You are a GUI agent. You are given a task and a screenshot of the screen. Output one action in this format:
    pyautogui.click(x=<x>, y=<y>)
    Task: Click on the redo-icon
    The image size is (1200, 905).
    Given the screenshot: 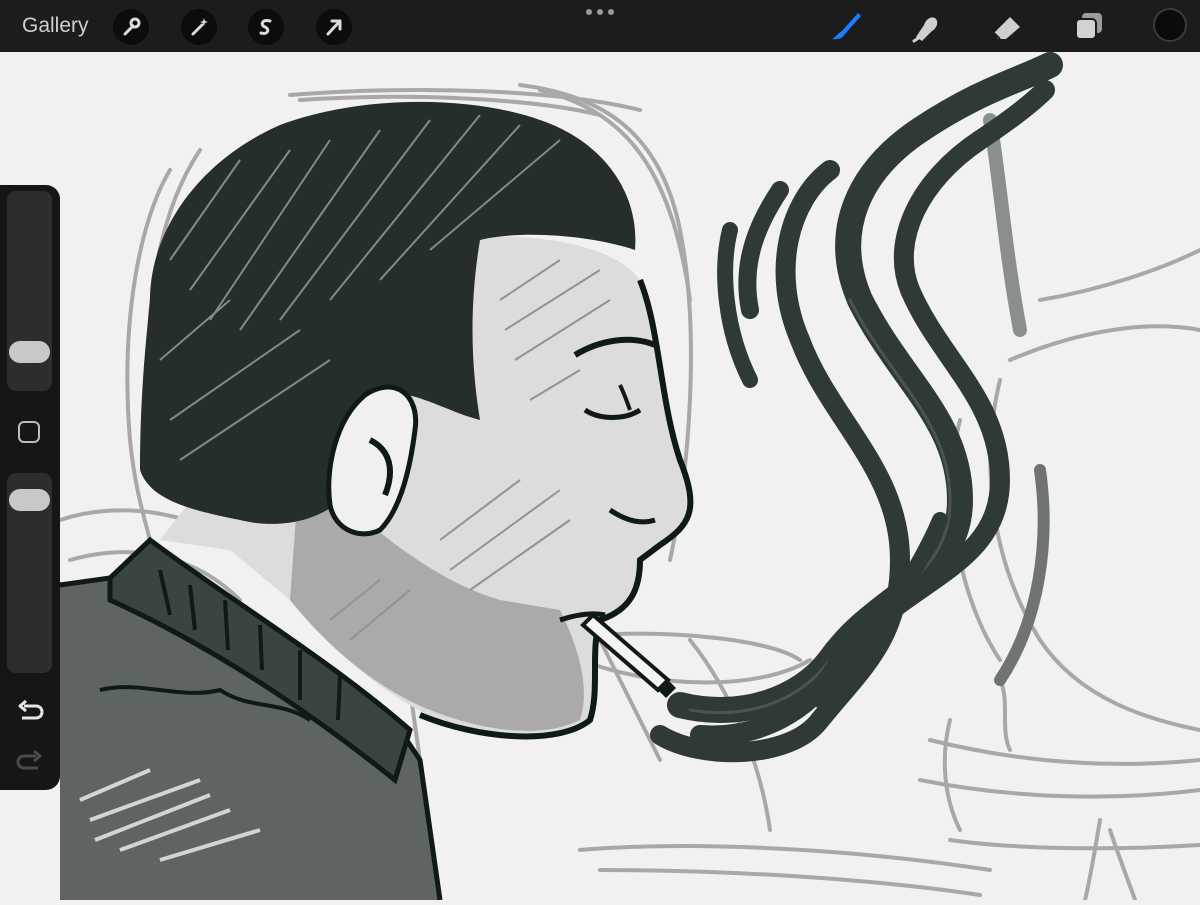 What is the action you would take?
    pyautogui.click(x=30, y=761)
    